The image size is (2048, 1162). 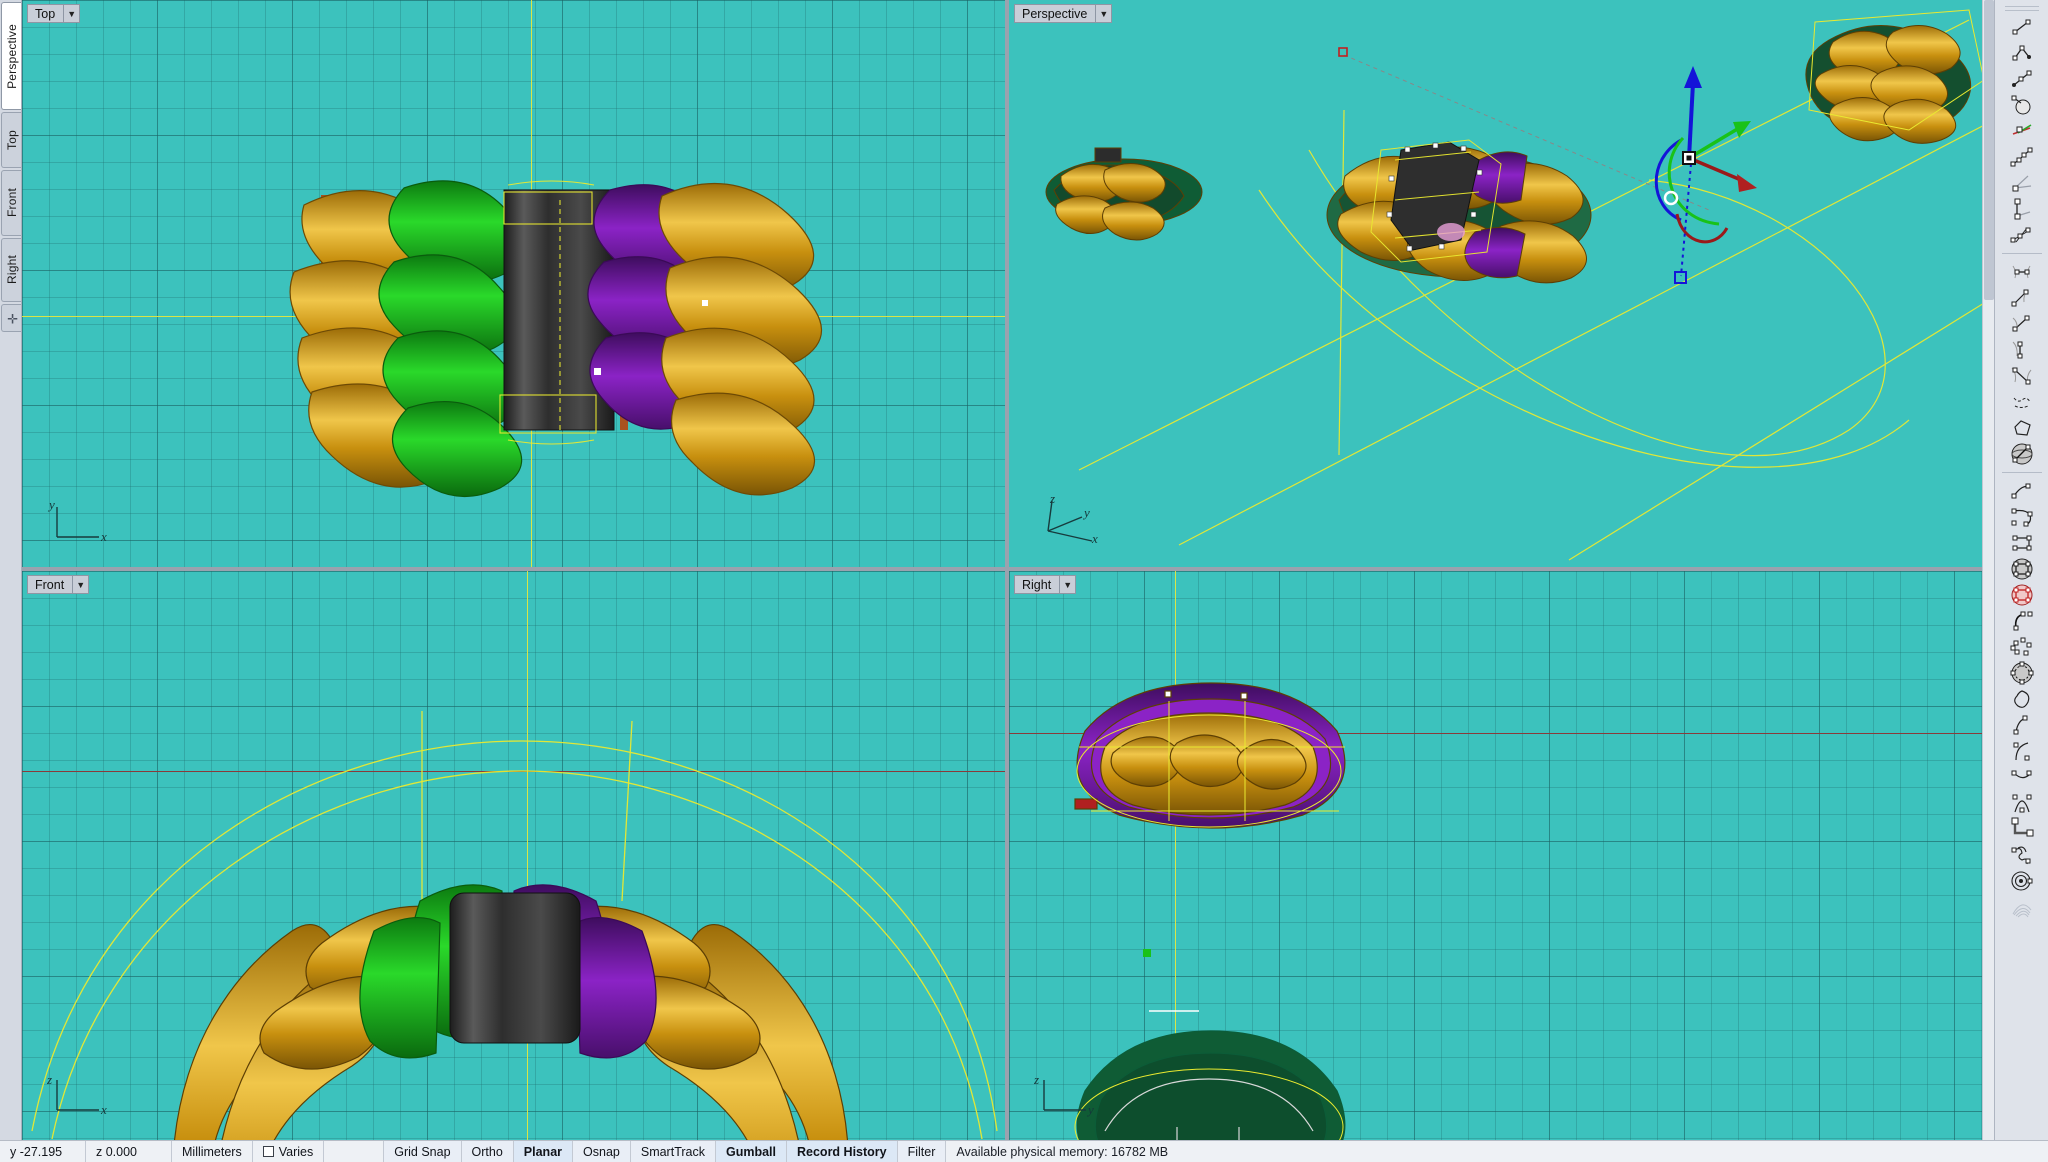 What do you see at coordinates (2022, 454) in the screenshot?
I see `sphere-wire-icon` at bounding box center [2022, 454].